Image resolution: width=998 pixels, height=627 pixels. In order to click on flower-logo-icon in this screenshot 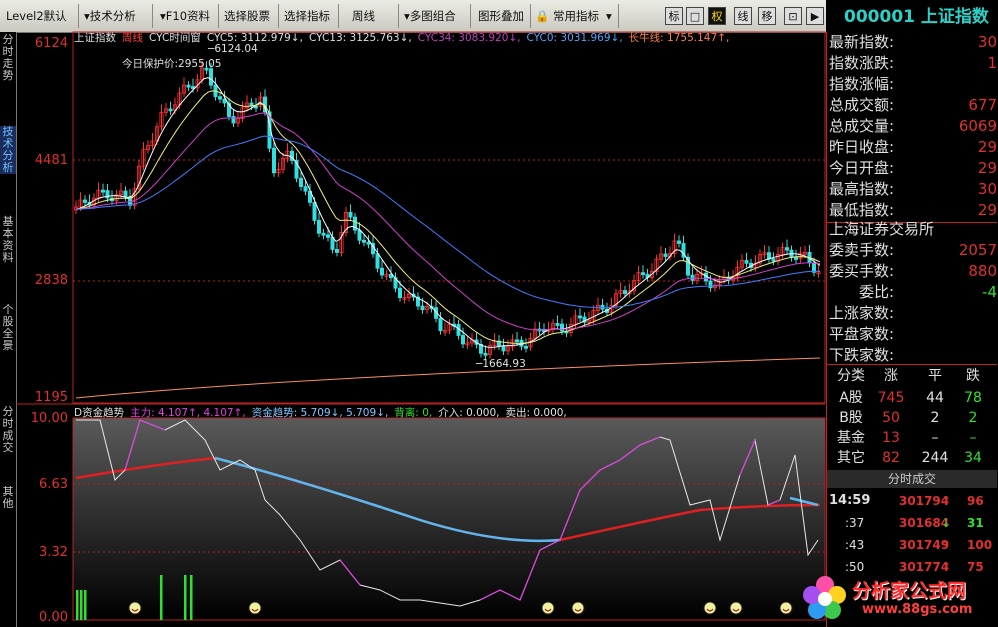, I will do `click(824, 597)`.